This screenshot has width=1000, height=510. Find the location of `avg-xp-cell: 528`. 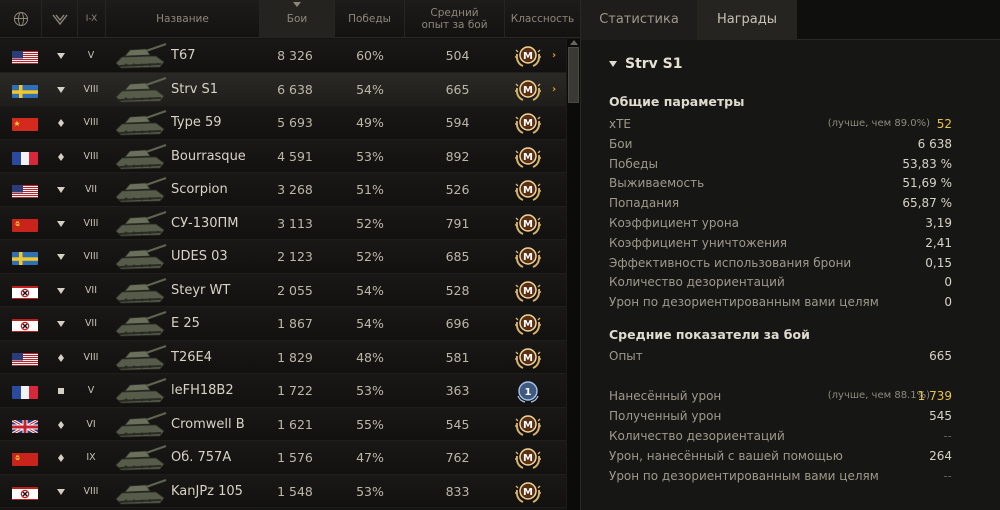

avg-xp-cell: 528 is located at coordinates (457, 290).